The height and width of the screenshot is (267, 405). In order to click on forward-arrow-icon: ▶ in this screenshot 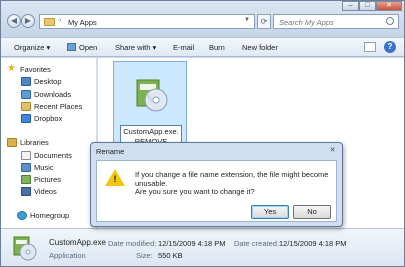, I will do `click(28, 20)`.